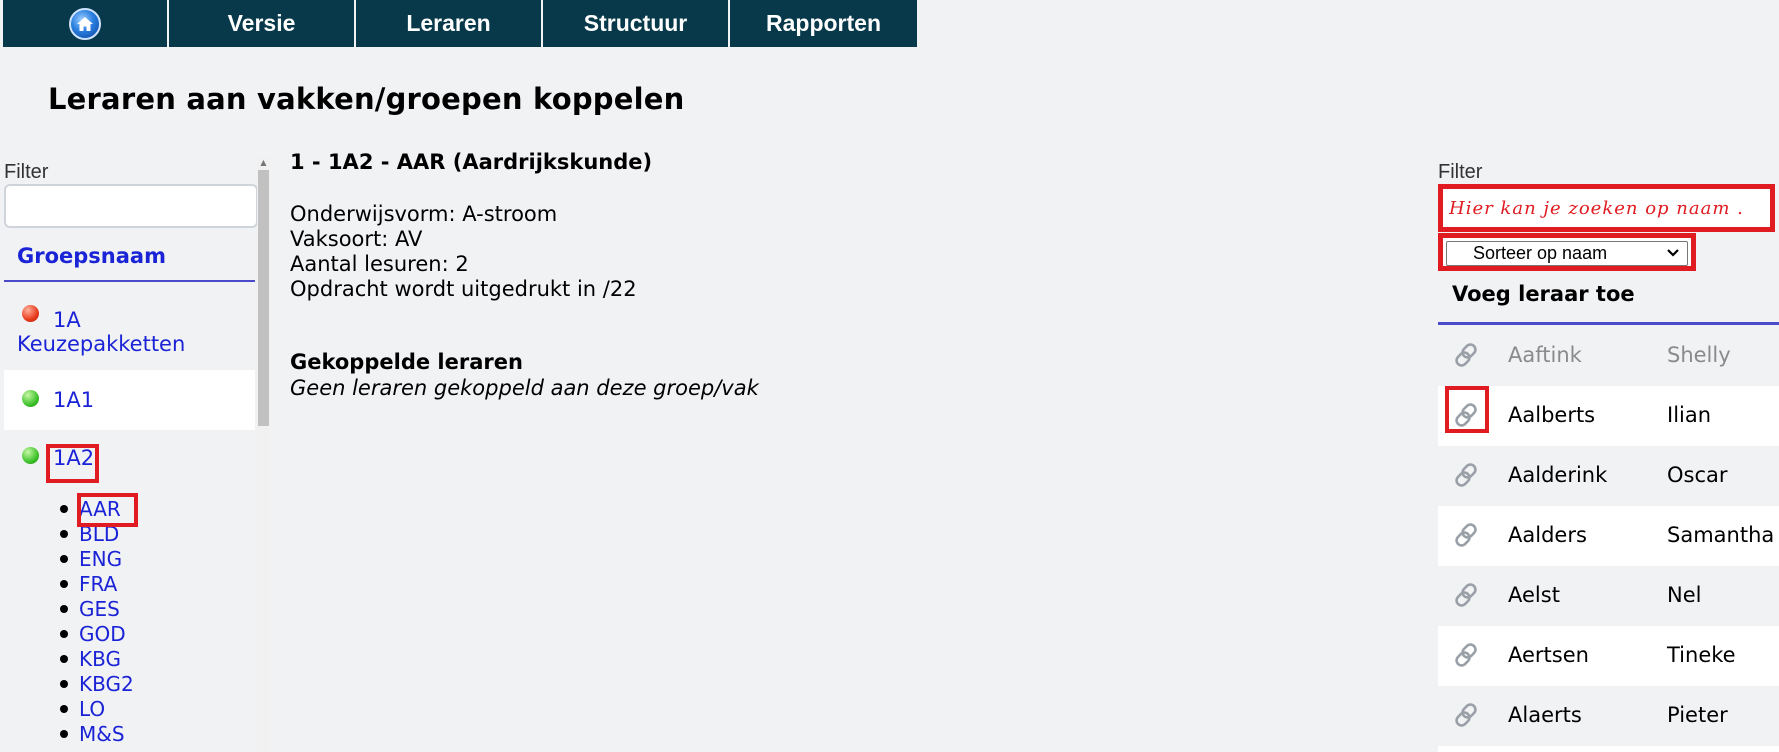 Image resolution: width=1779 pixels, height=752 pixels. Describe the element at coordinates (356, 239) in the screenshot. I see `vaksoort-text: Vaksoort: AV` at that location.